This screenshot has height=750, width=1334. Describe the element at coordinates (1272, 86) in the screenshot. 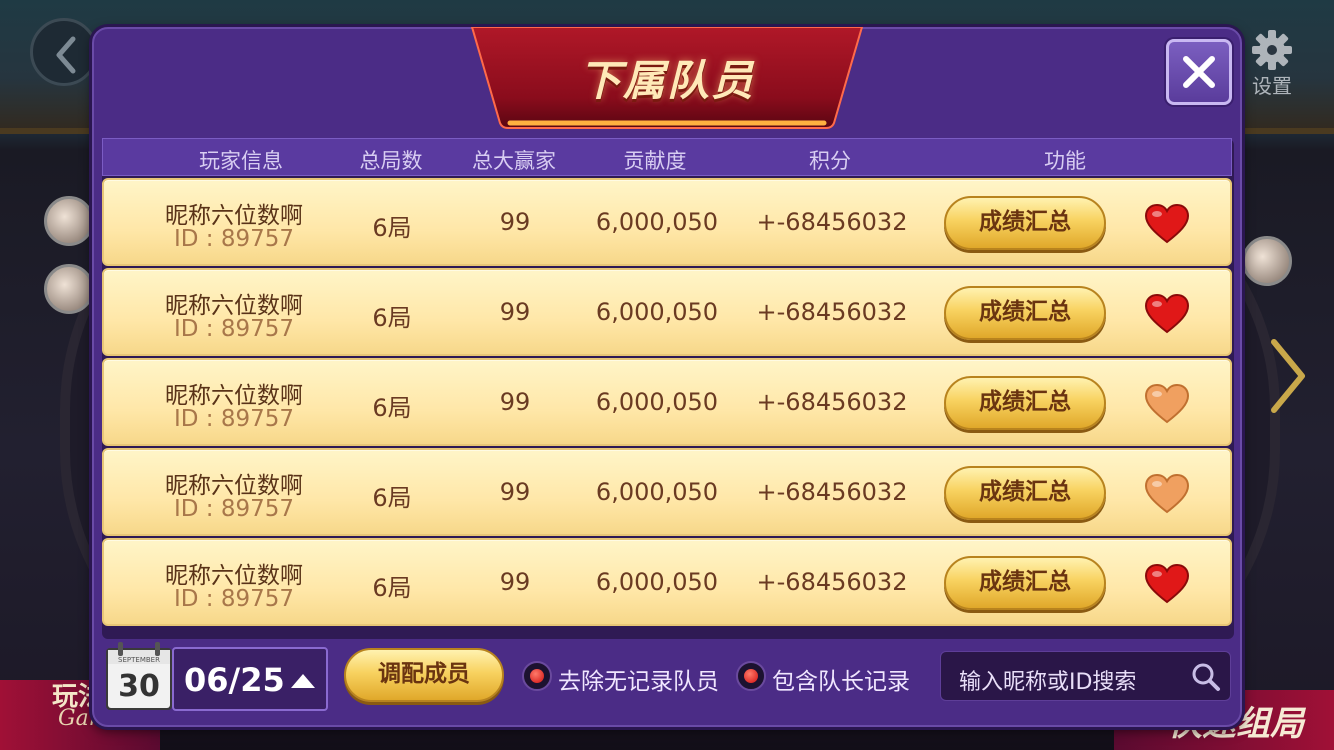

I see `settings-label: 设置` at that location.